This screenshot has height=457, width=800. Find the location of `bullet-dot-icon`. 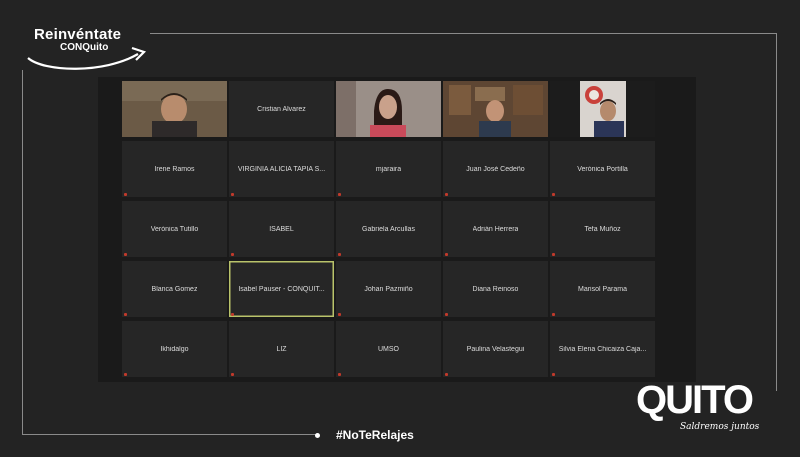

bullet-dot-icon is located at coordinates (317, 435).